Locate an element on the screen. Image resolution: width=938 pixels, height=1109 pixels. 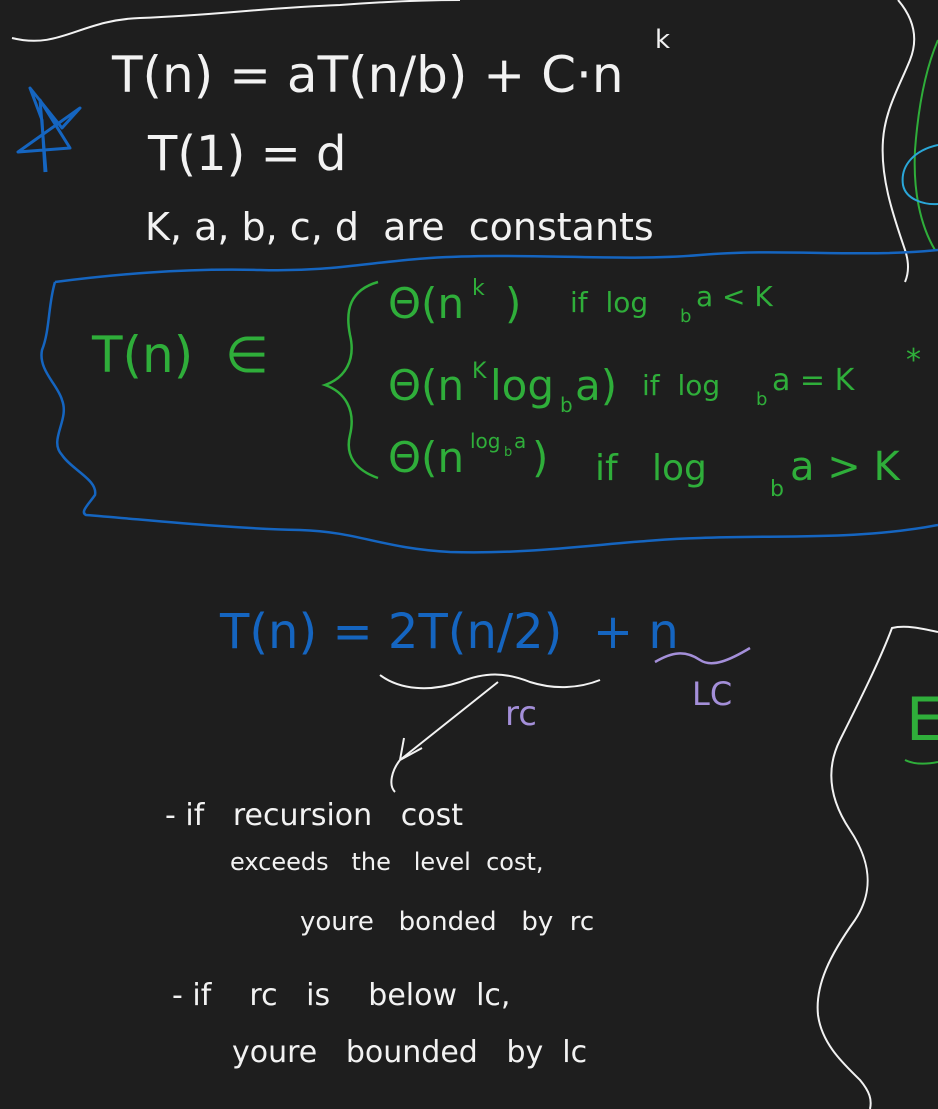
general-recurrence: T(n) = aT(n/b) + C·n is located at coordinates (367, 75).